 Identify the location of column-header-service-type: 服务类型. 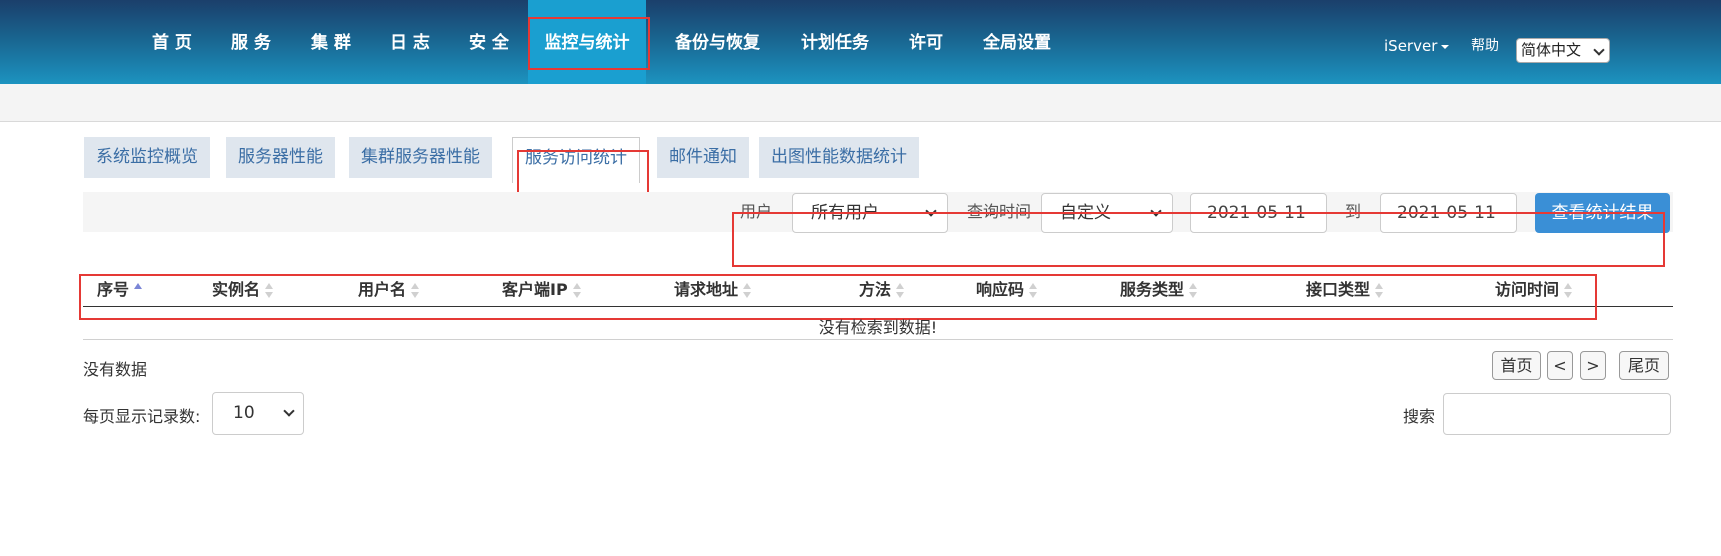
(1159, 288).